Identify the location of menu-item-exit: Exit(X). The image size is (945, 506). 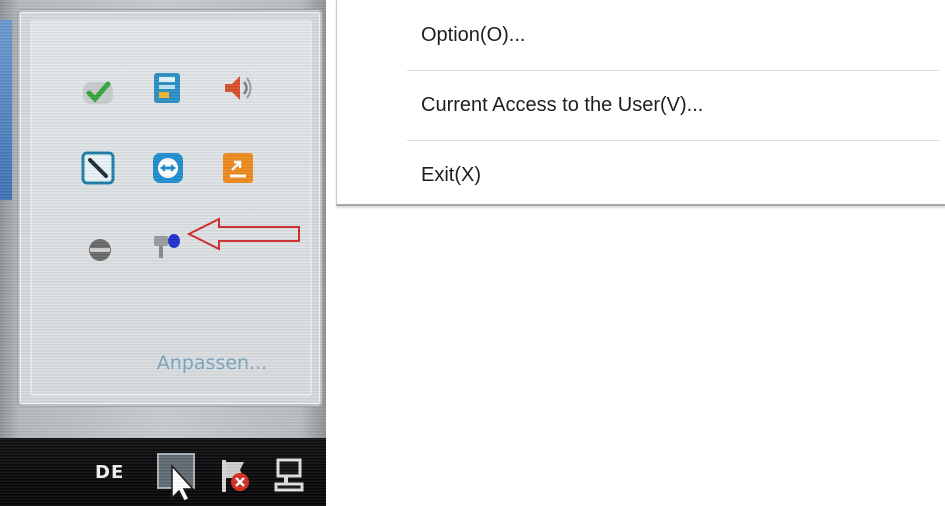
(641, 176).